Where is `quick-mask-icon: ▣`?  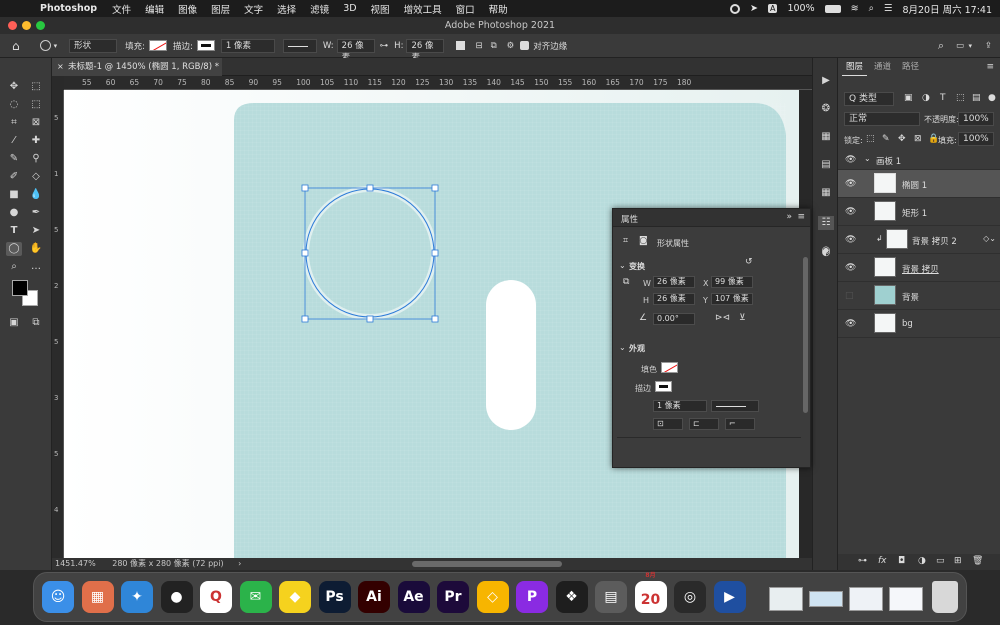
quick-mask-icon: ▣ is located at coordinates (14, 323).